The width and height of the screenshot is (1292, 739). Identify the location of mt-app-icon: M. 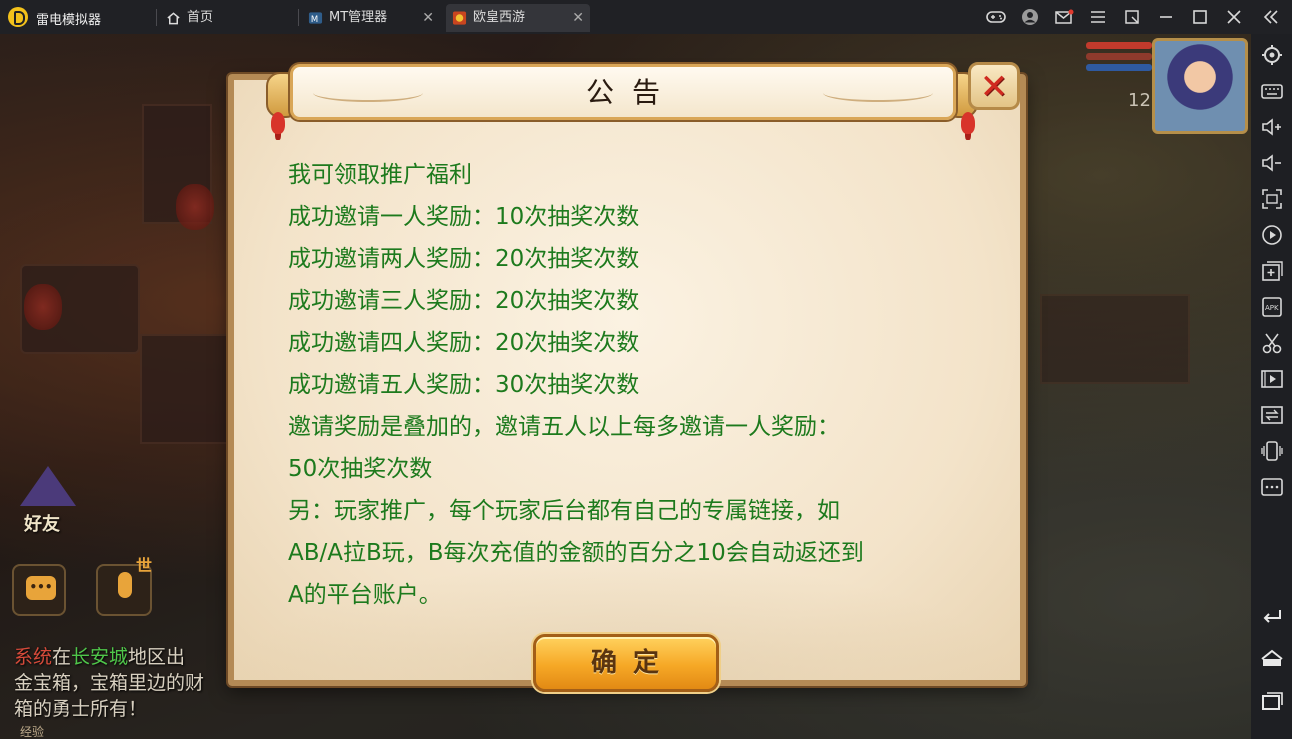
(315, 18).